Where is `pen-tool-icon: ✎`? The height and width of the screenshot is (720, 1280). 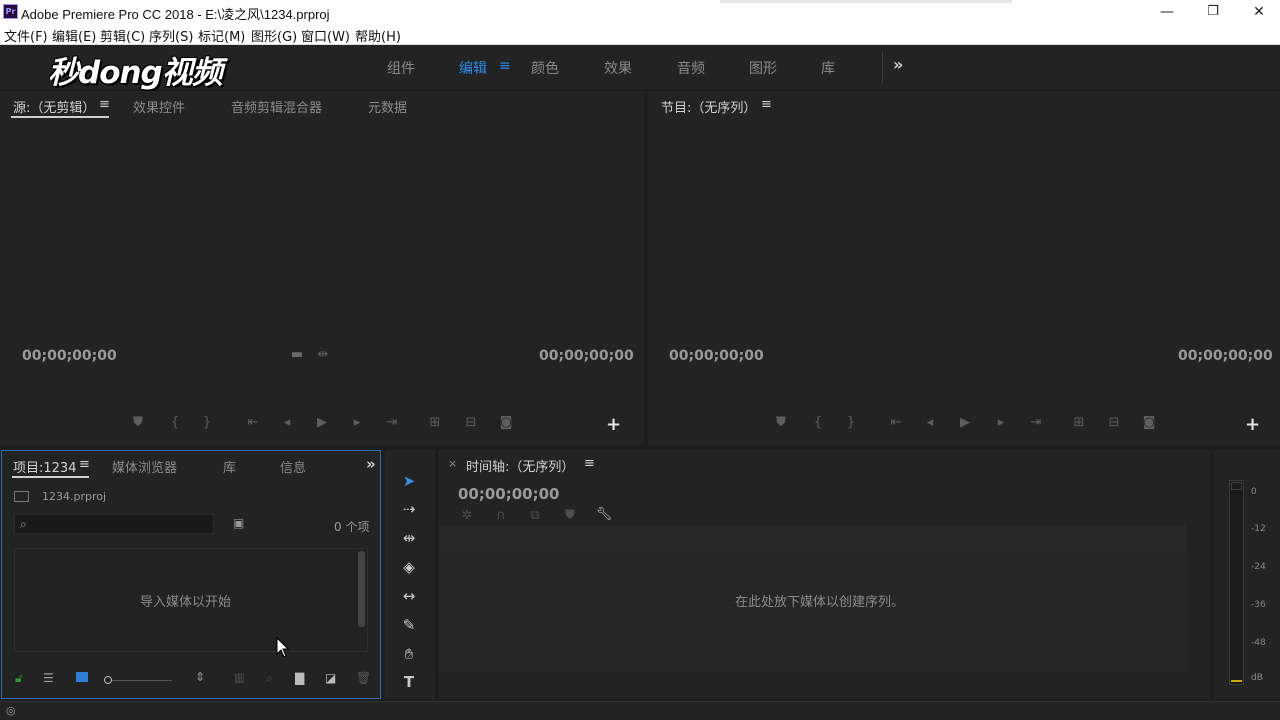 pen-tool-icon: ✎ is located at coordinates (409, 625).